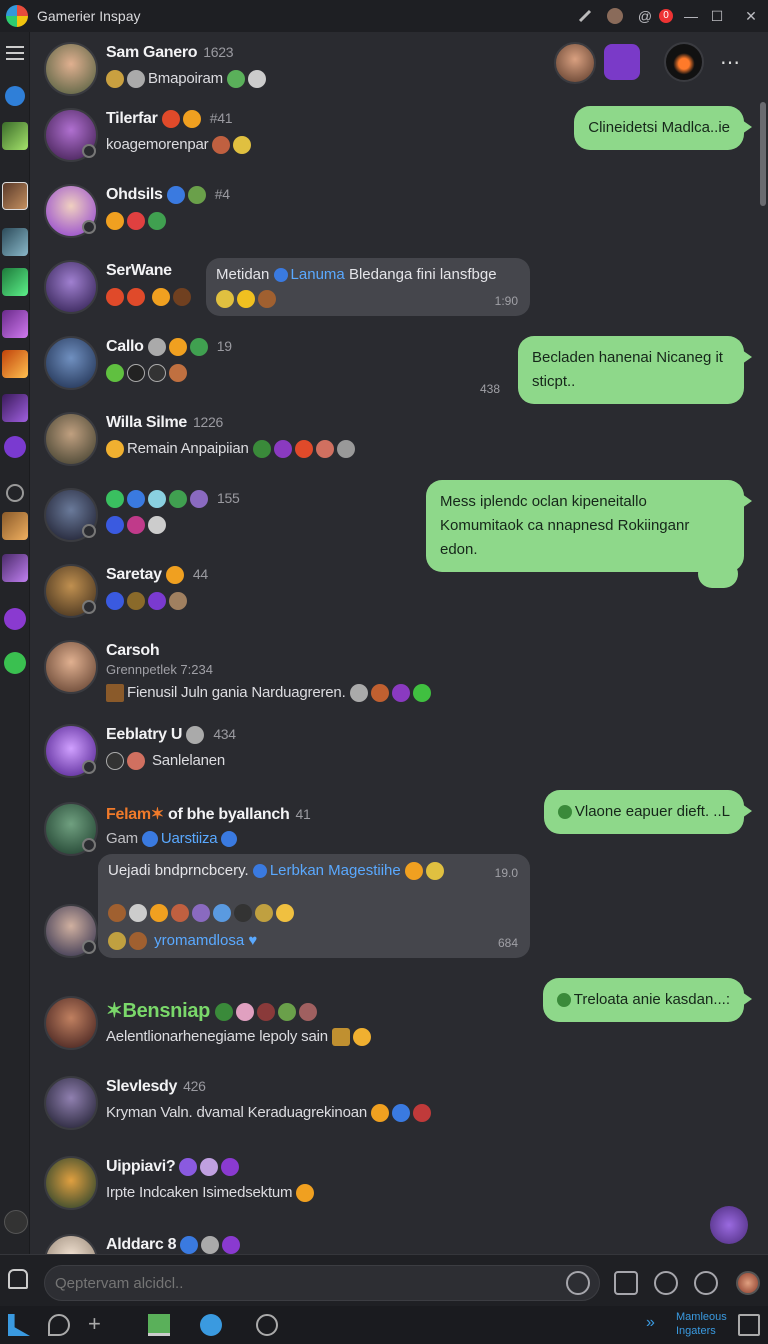 The width and height of the screenshot is (768, 1344). I want to click on at-icon: @, so click(645, 16).